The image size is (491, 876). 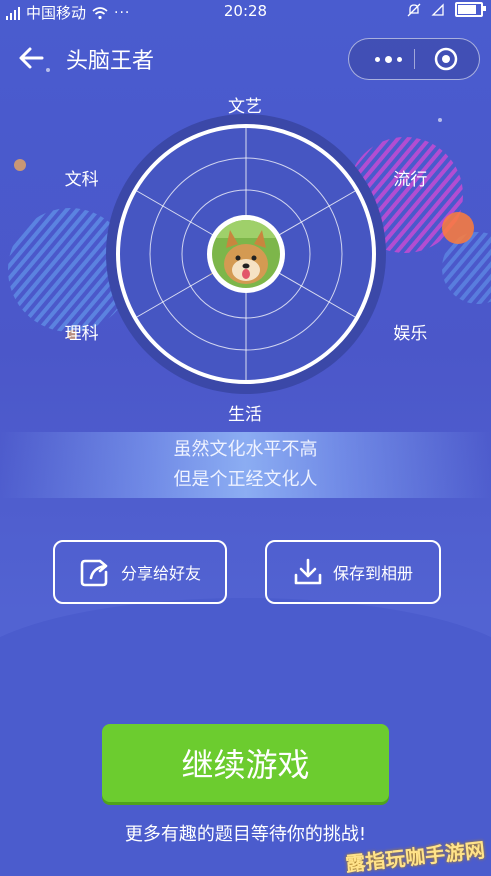 I want to click on result-caption: 虽然文化水平不高 但是个正经文化人, so click(x=245, y=465).